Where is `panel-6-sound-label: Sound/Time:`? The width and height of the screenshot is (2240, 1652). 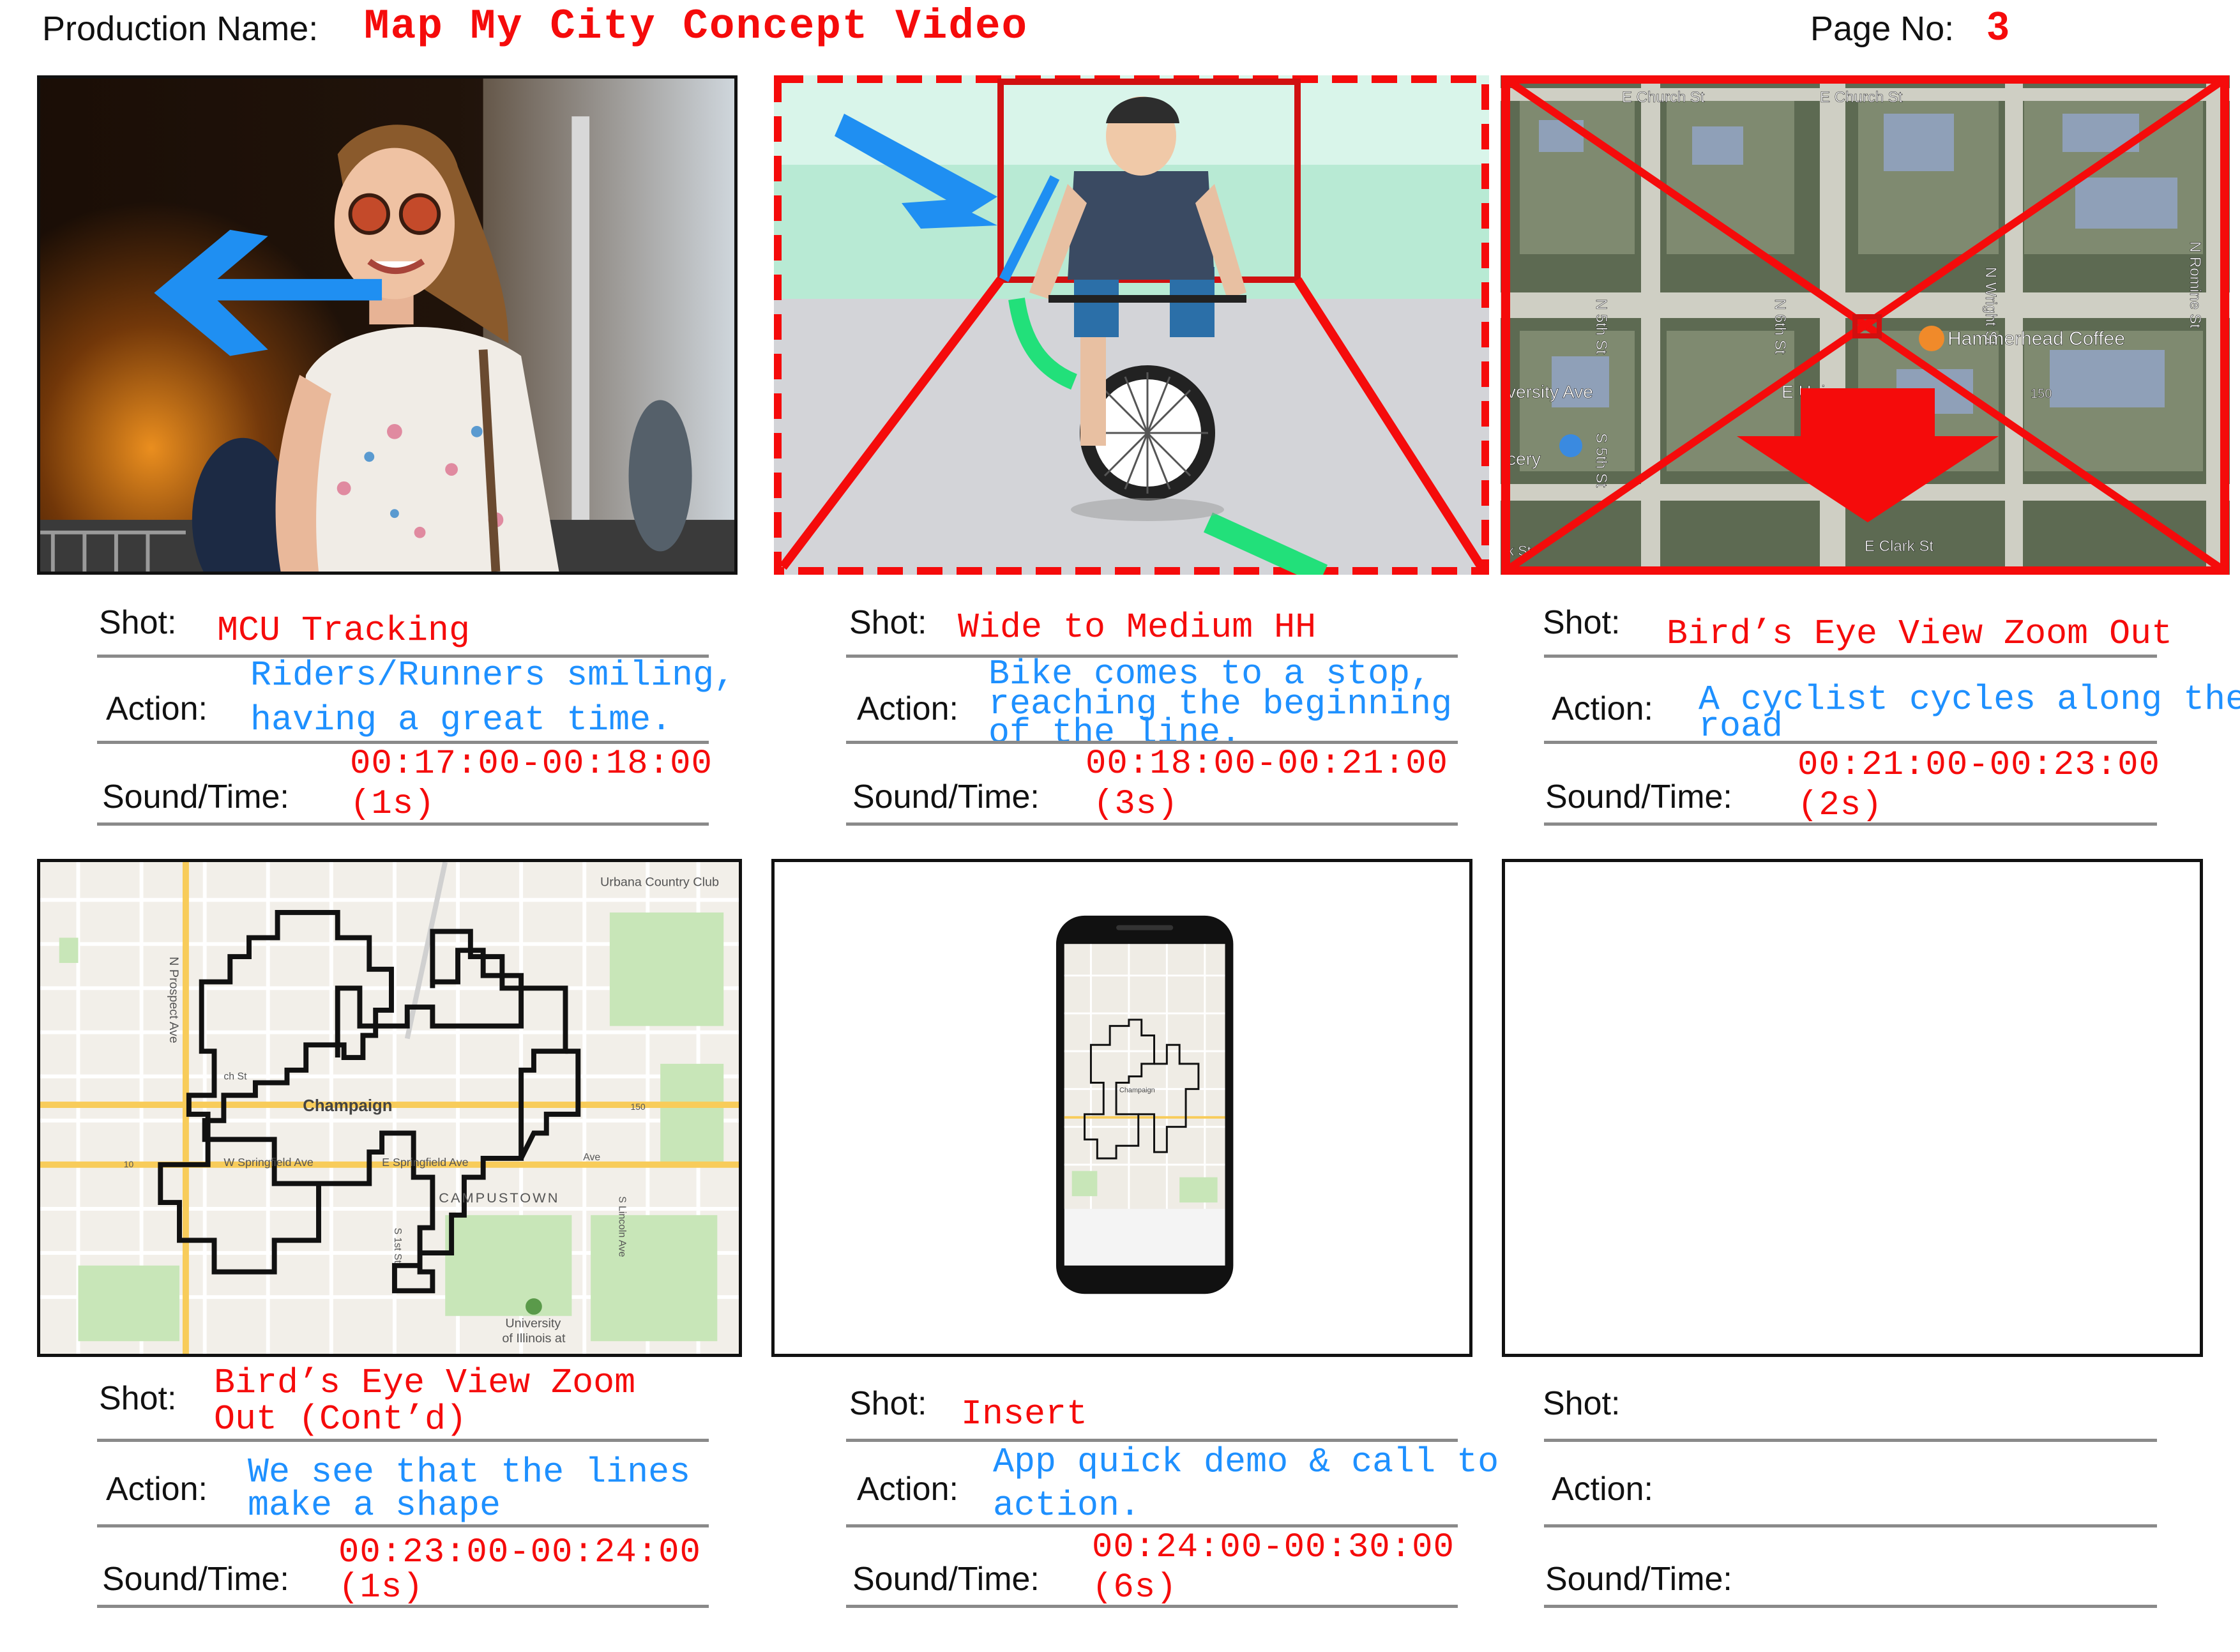 panel-6-sound-label: Sound/Time: is located at coordinates (1638, 1579).